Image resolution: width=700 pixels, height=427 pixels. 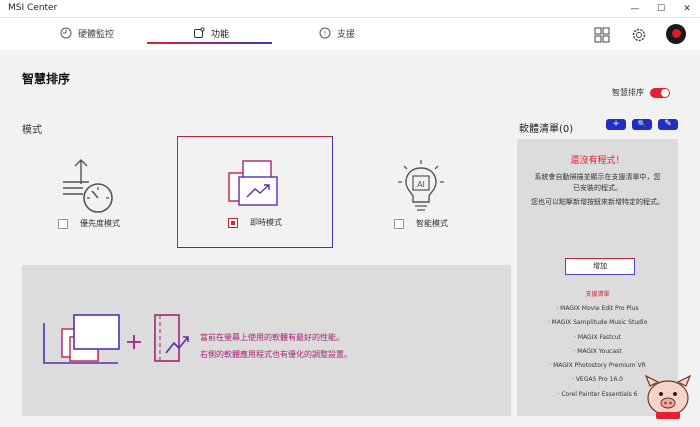 I want to click on tab-label: 功能, so click(x=220, y=34).